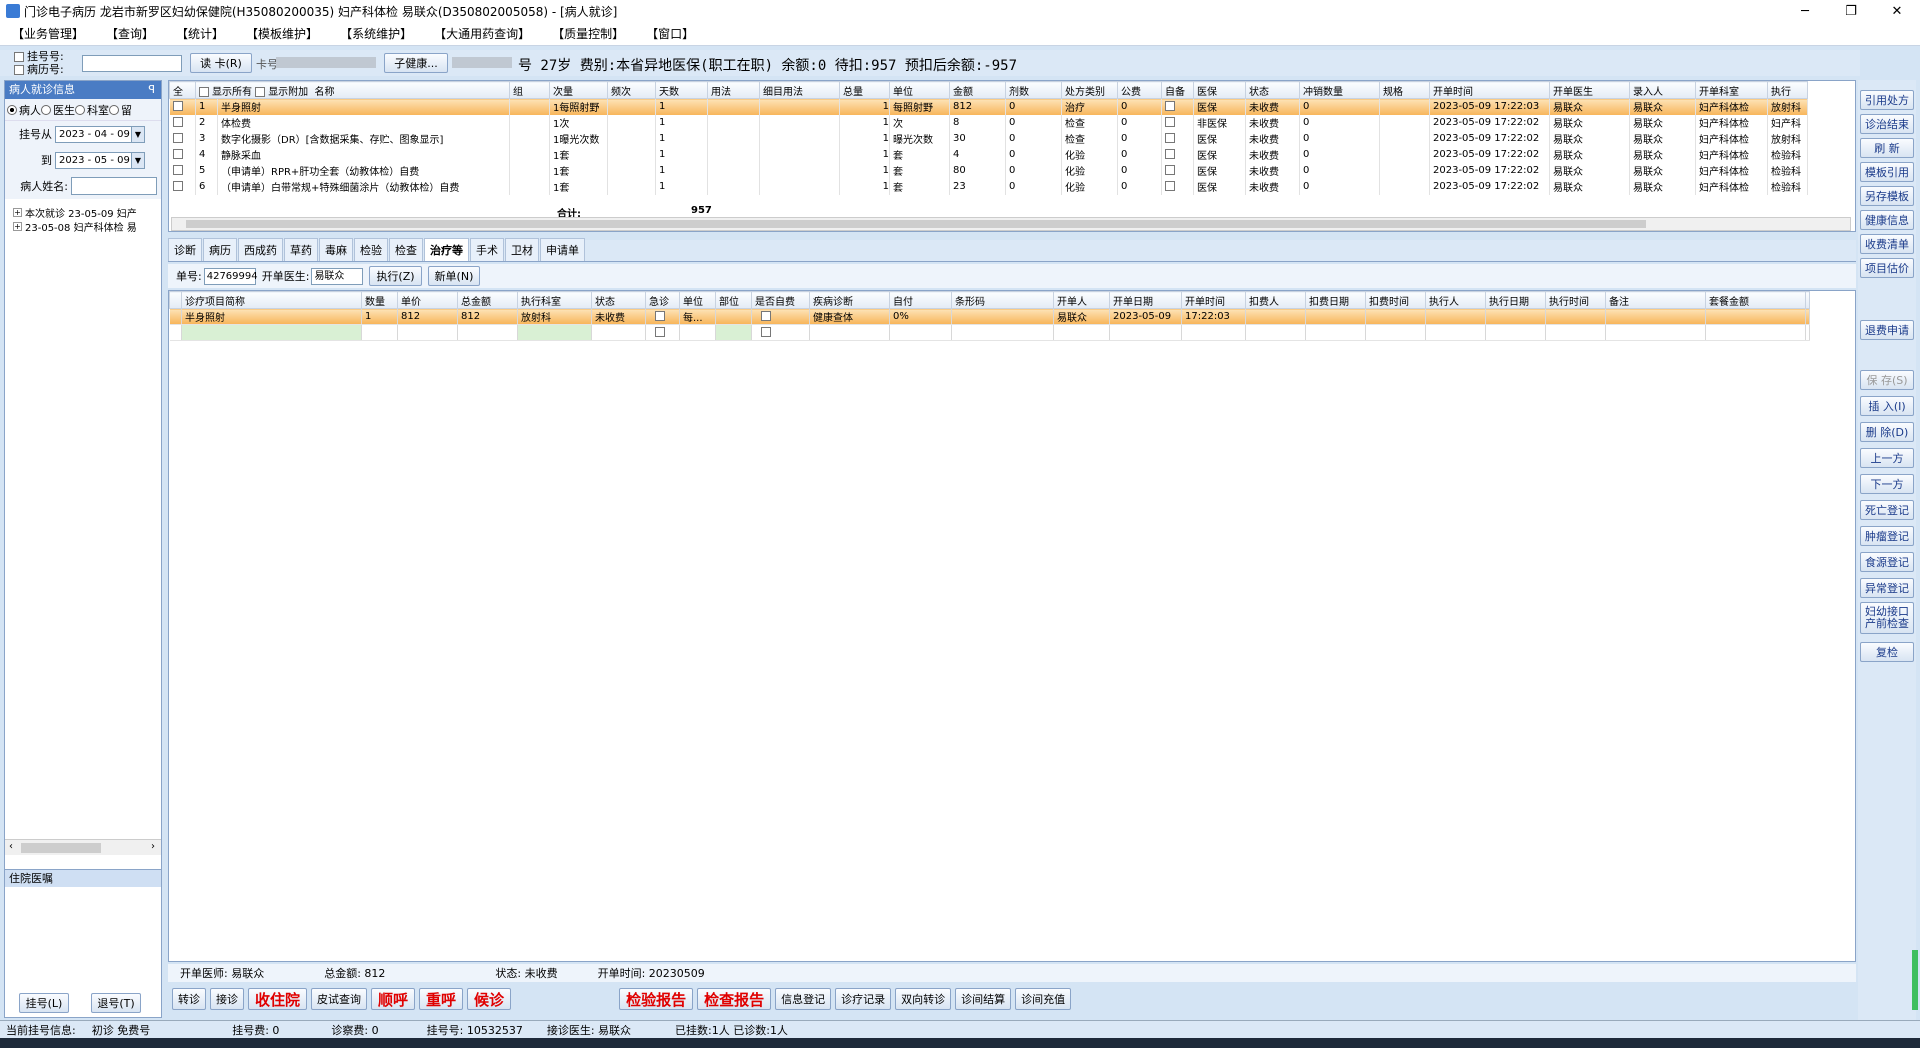  I want to click on action-button: 转诊, so click(189, 999).